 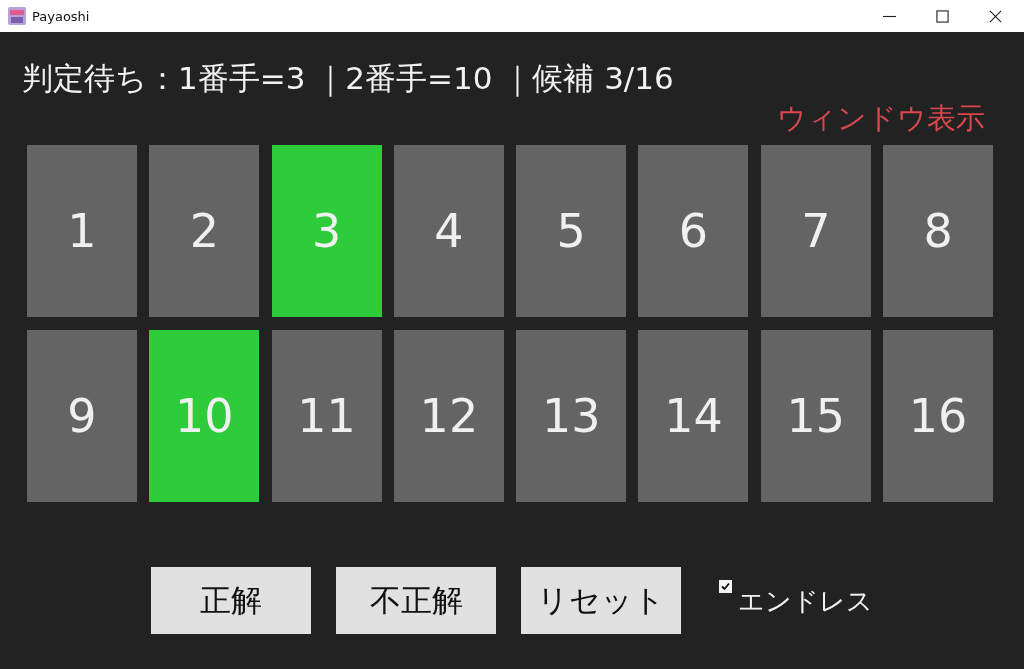 What do you see at coordinates (82, 231) in the screenshot?
I see `number-tile: 1` at bounding box center [82, 231].